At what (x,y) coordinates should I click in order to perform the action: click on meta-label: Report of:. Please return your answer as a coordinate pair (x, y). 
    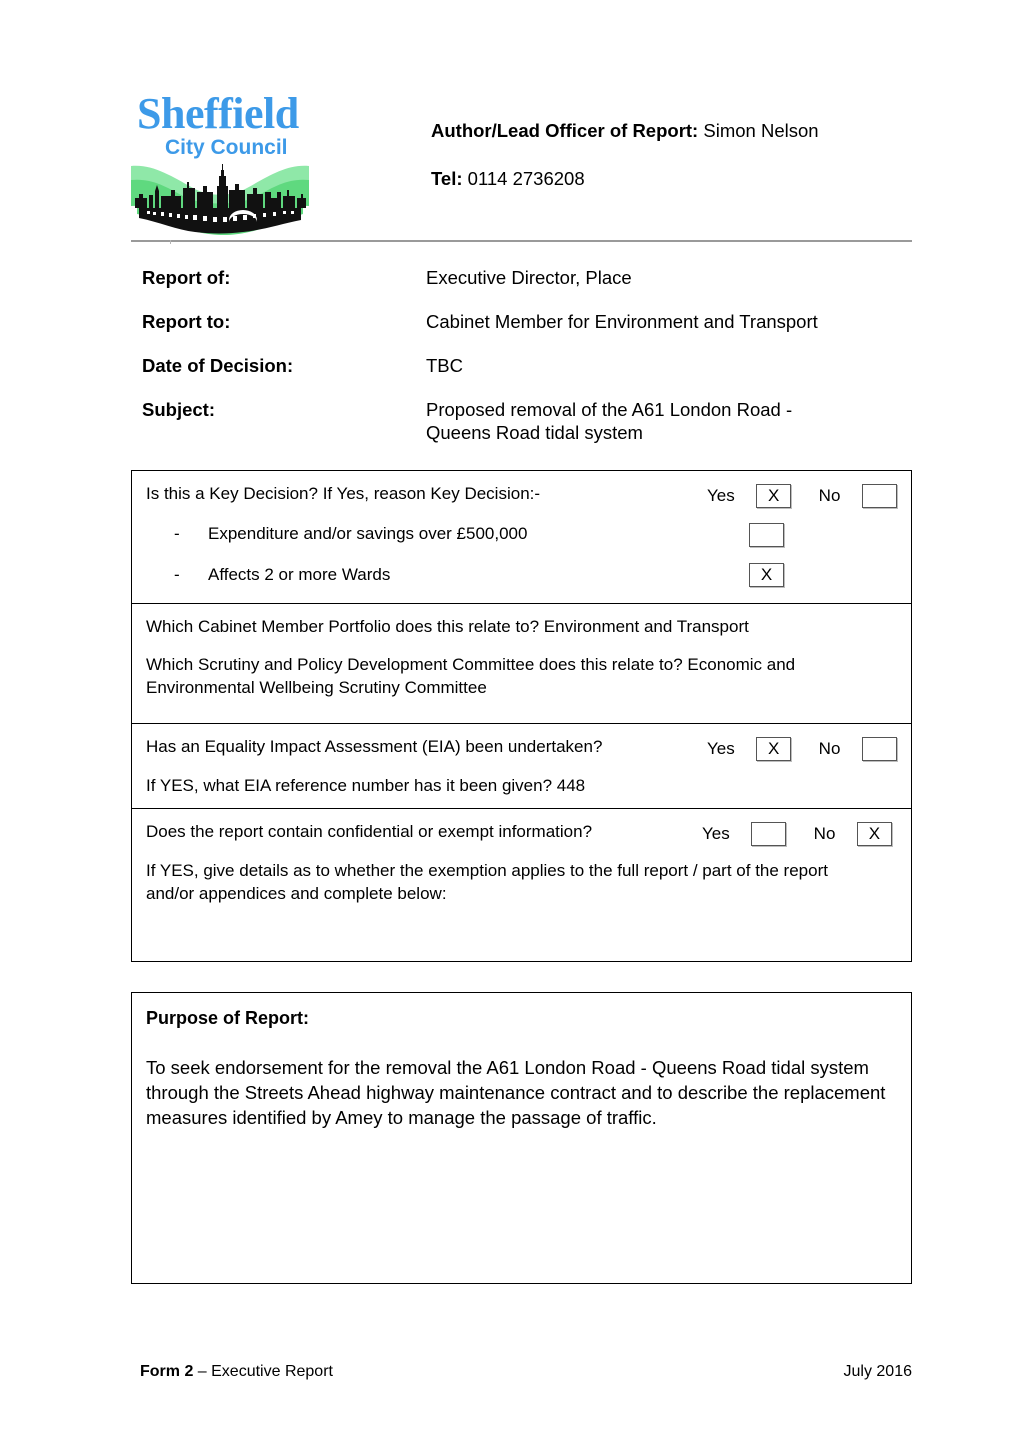
    Looking at the image, I should click on (186, 277).